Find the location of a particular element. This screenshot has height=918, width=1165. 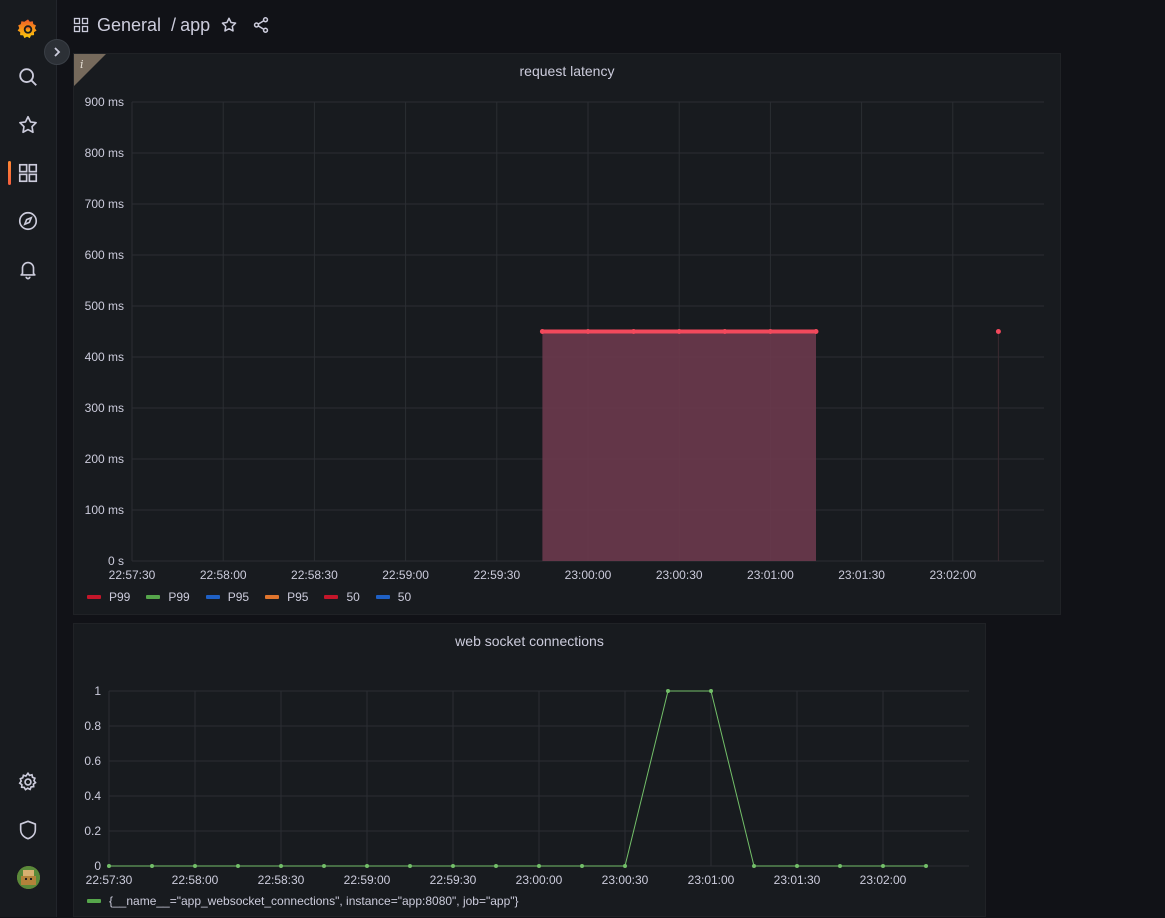

x-tick-label: 22:58:00 is located at coordinates (223, 575).